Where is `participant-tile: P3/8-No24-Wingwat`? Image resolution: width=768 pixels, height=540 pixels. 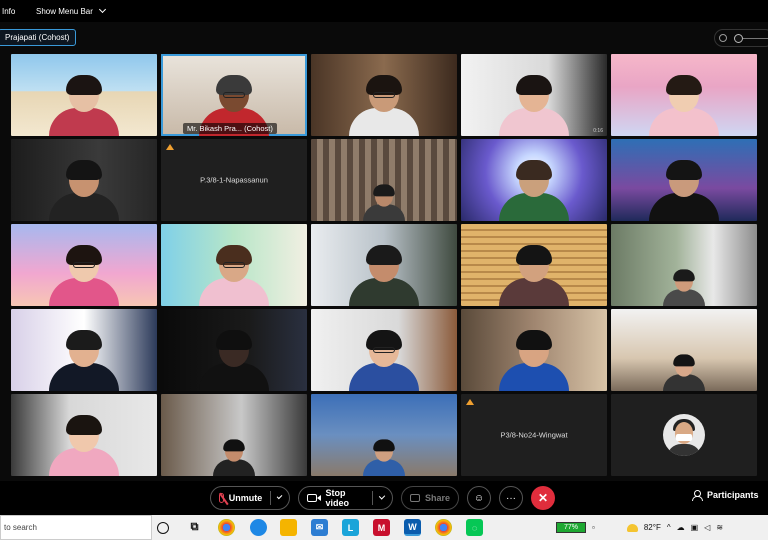 participant-tile: P3/8-No24-Wingwat is located at coordinates (534, 435).